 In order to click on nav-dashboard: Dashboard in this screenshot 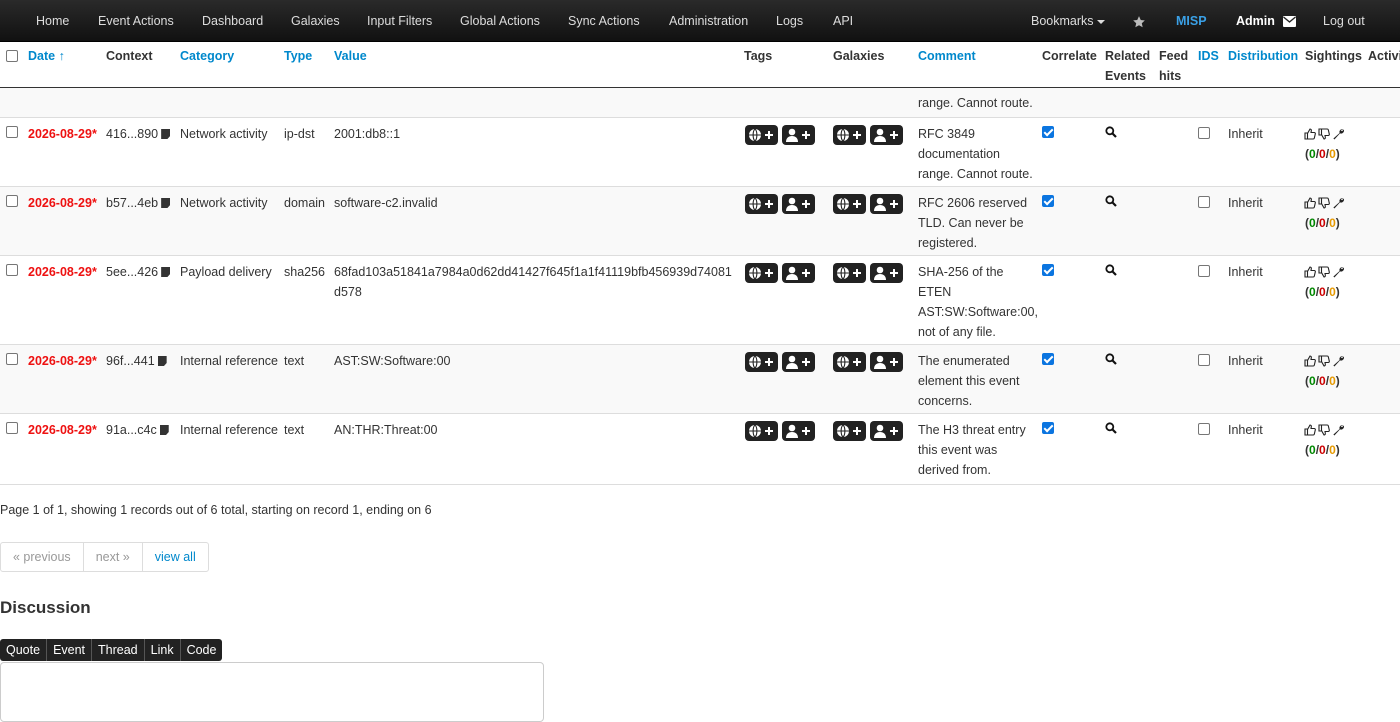, I will do `click(232, 21)`.